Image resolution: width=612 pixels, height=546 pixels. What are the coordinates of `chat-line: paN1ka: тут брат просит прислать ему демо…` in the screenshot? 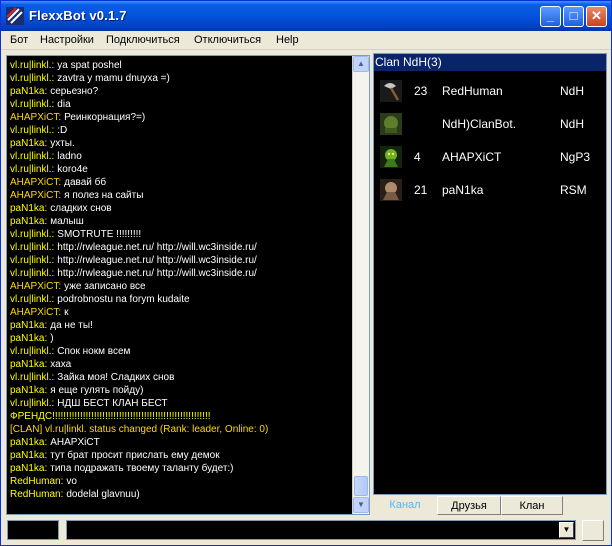 It's located at (181, 455).